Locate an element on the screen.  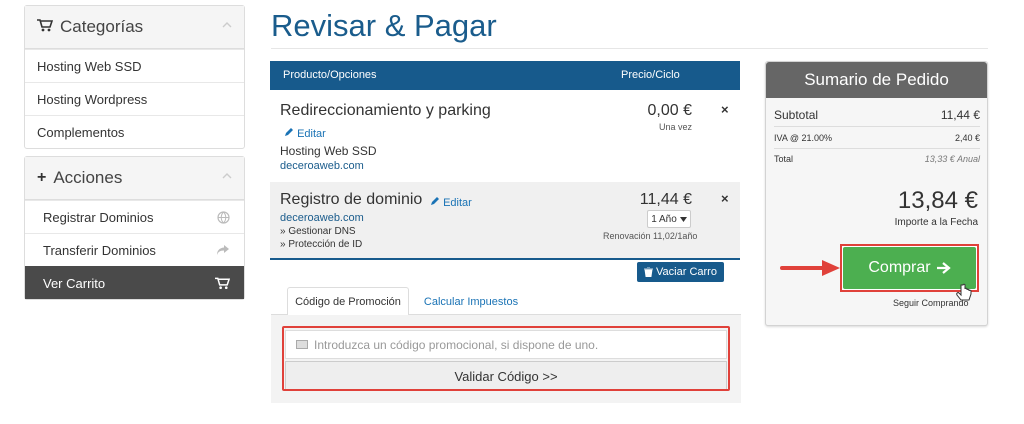
summary-title: Sumario de Pedido is located at coordinates (876, 80).